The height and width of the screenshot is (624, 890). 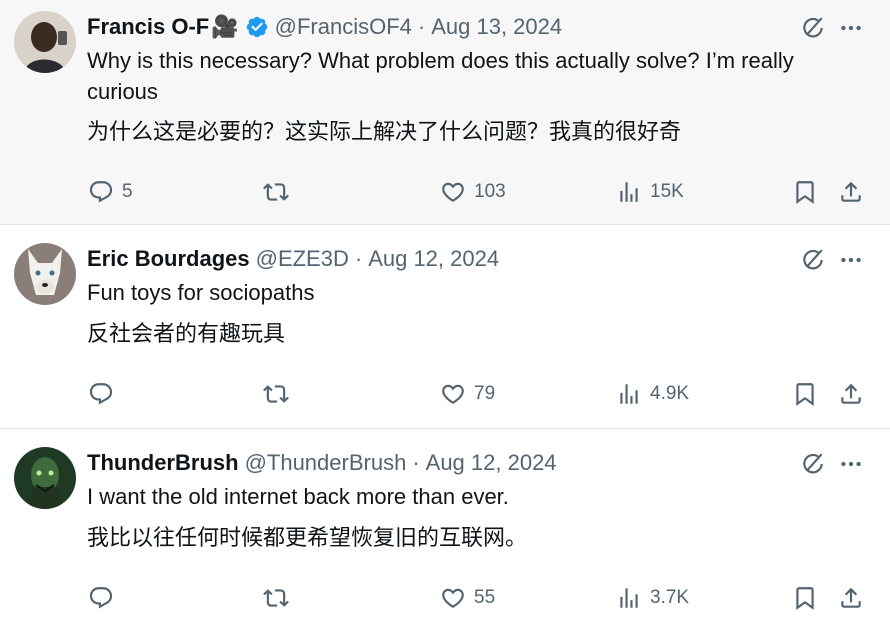 I want to click on view-count: 15K, so click(x=667, y=191).